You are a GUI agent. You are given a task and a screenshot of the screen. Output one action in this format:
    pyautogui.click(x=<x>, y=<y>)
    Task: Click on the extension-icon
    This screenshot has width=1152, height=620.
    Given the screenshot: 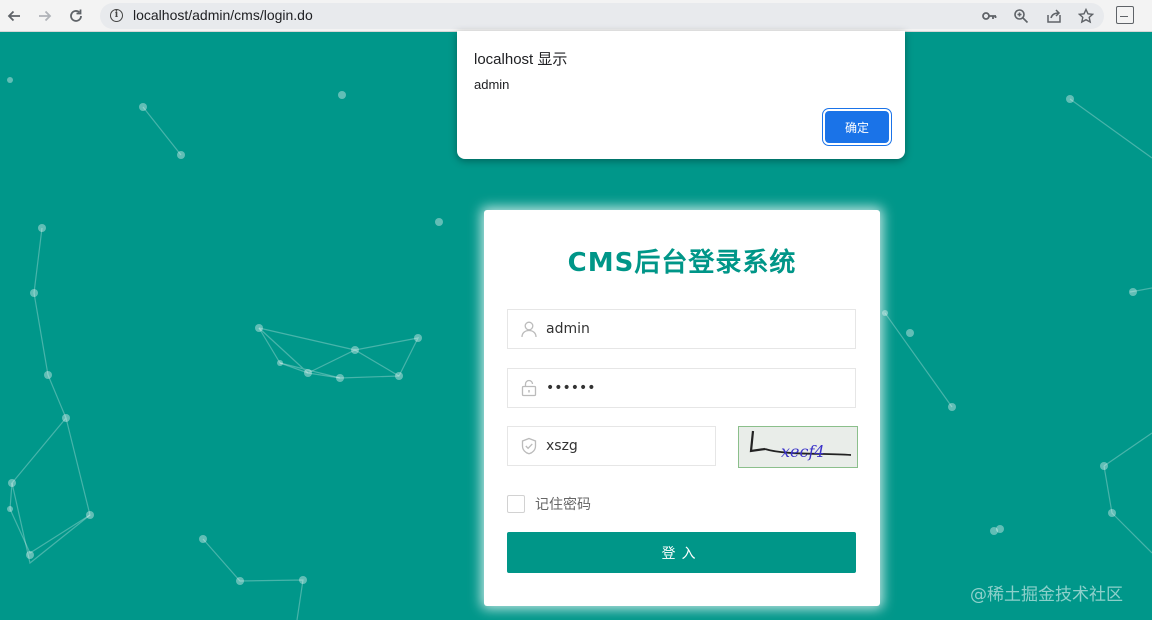 What is the action you would take?
    pyautogui.click(x=1125, y=15)
    